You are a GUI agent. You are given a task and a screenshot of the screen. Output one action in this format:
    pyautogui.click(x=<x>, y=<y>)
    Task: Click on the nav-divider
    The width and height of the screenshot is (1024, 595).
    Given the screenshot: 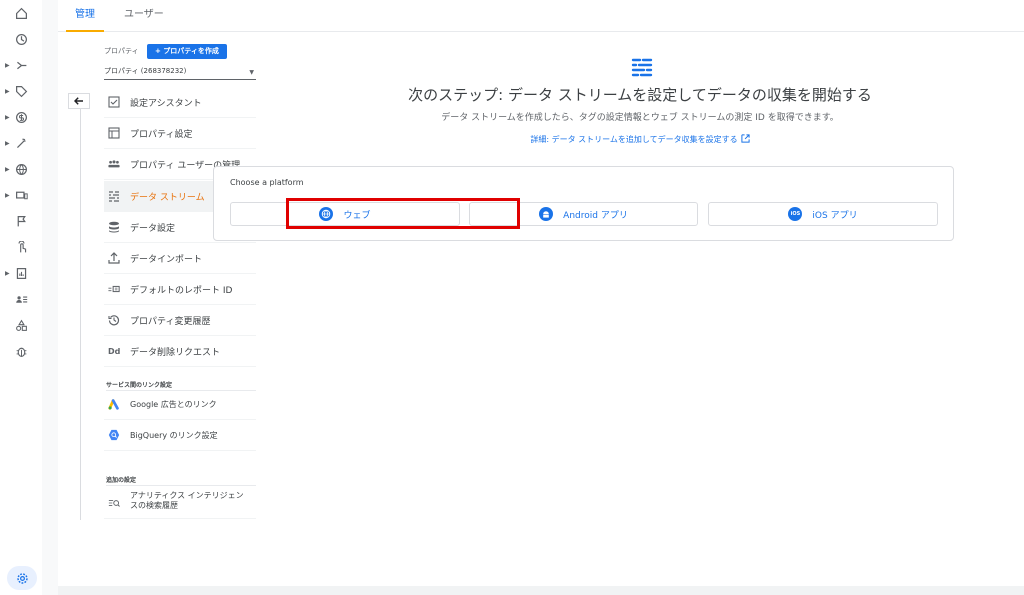 What is the action you would take?
    pyautogui.click(x=80, y=306)
    